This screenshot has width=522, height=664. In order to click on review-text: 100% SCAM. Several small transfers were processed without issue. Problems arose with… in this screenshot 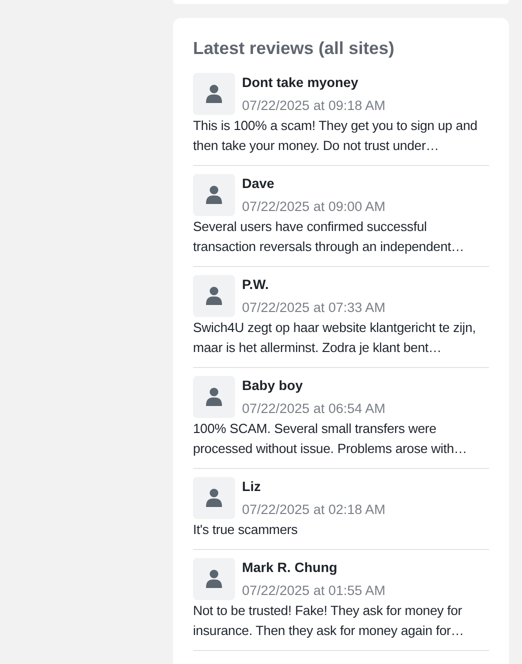, I will do `click(330, 439)`.